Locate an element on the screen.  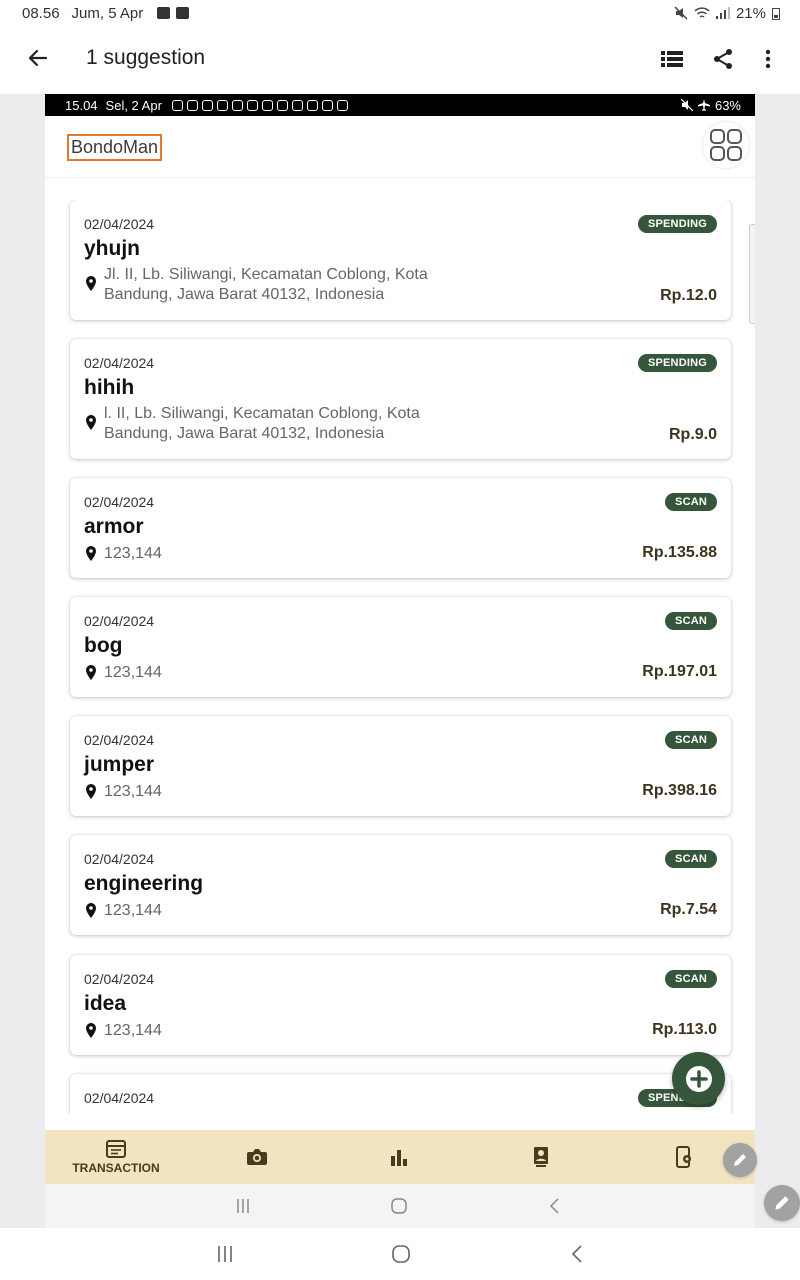
nav-graph is located at coordinates (399, 1157).